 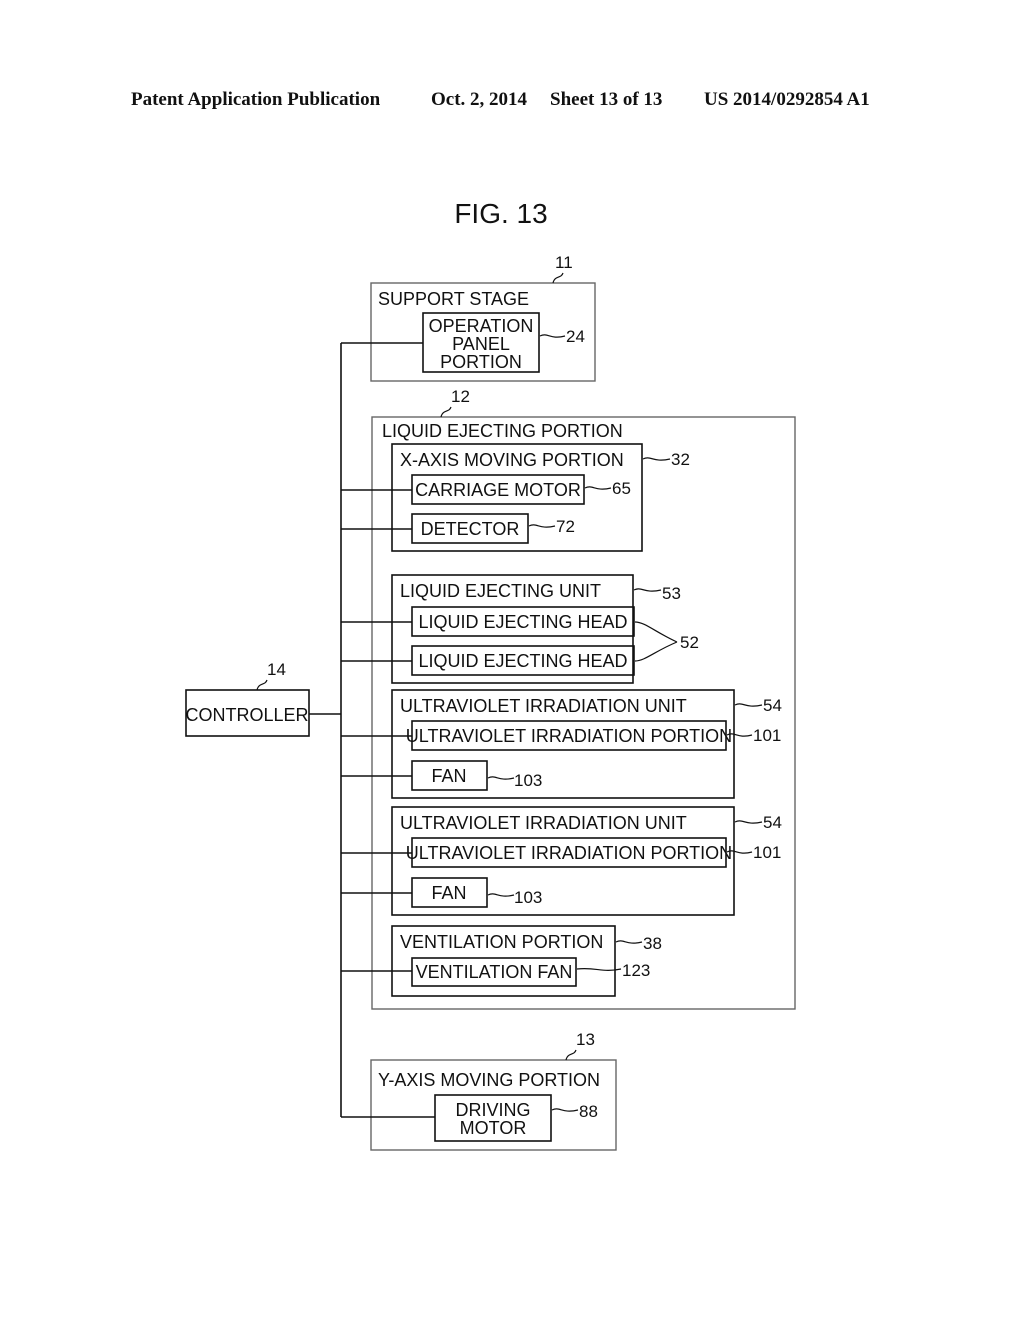 What do you see at coordinates (446, 412) in the screenshot?
I see `liquid-ejecting-portion-leader` at bounding box center [446, 412].